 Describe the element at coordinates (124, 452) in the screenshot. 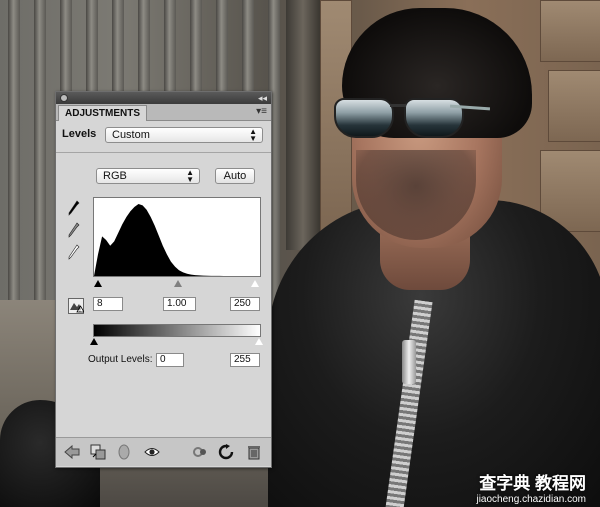

I see `layer-visibility-icon` at that location.